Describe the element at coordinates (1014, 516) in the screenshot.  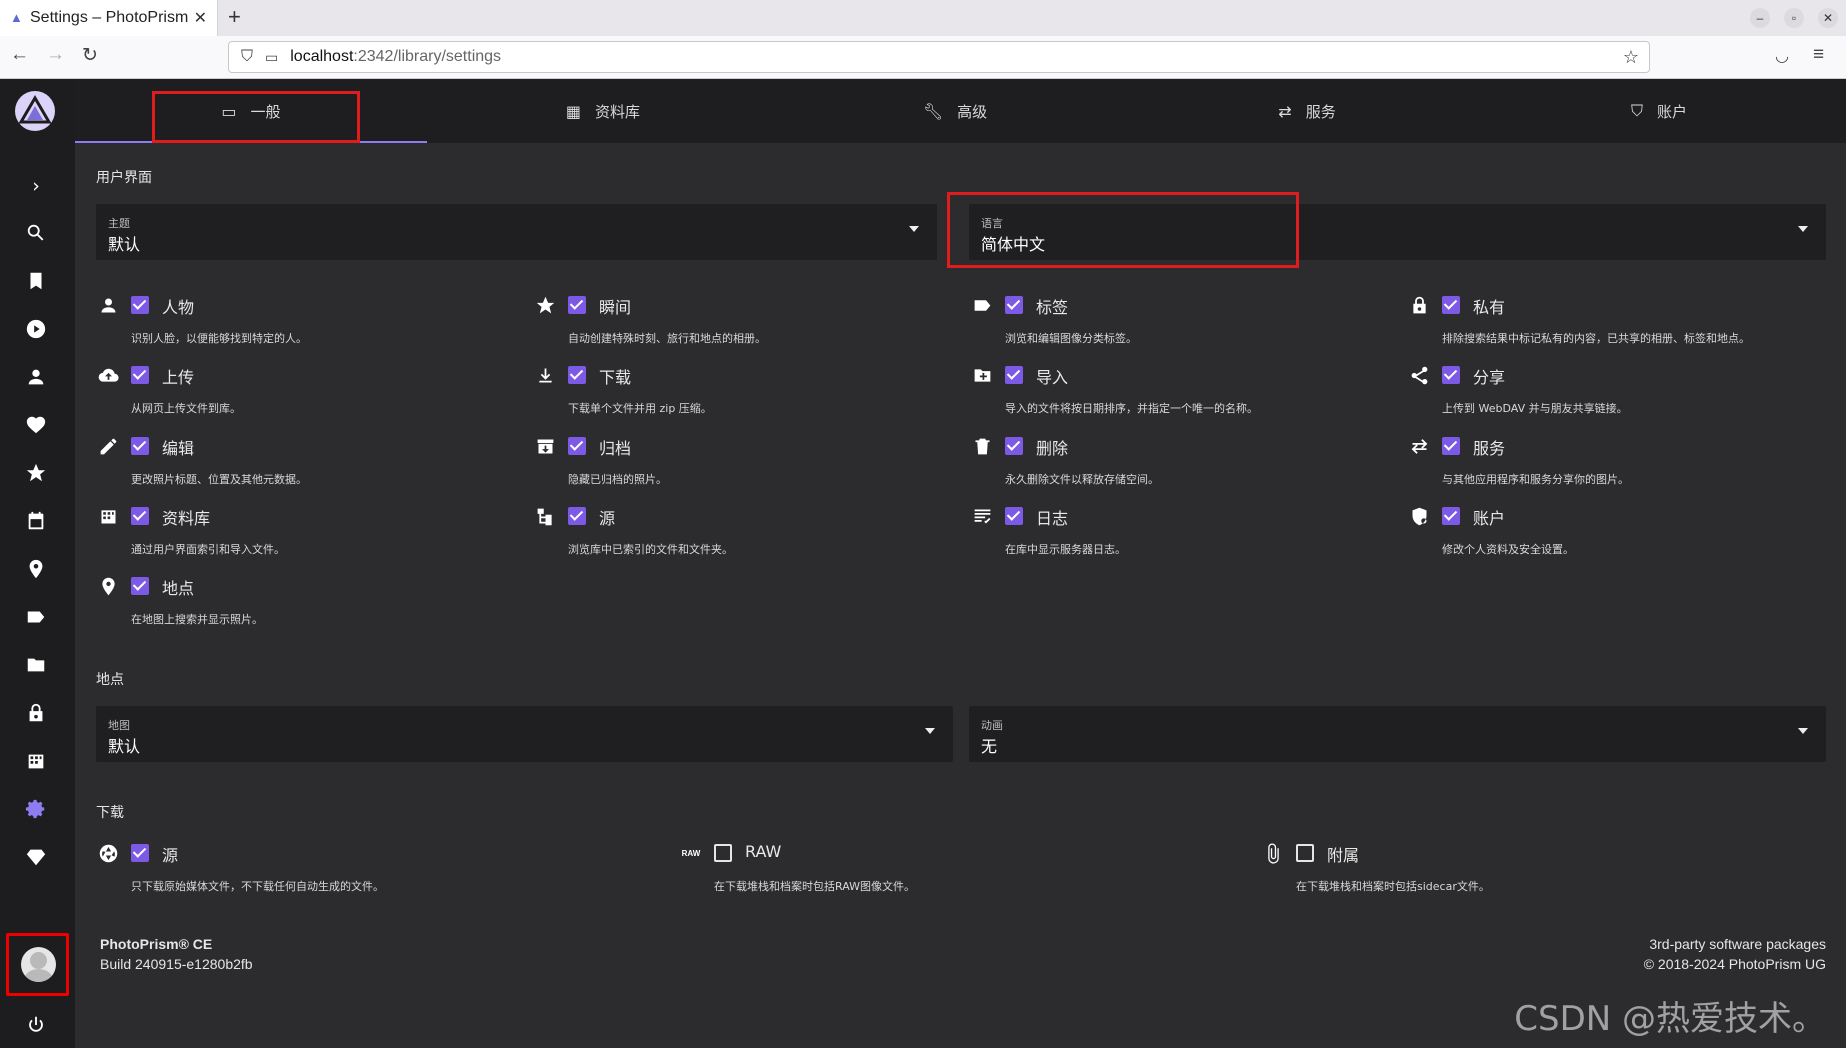
I see `logs-checkbox` at that location.